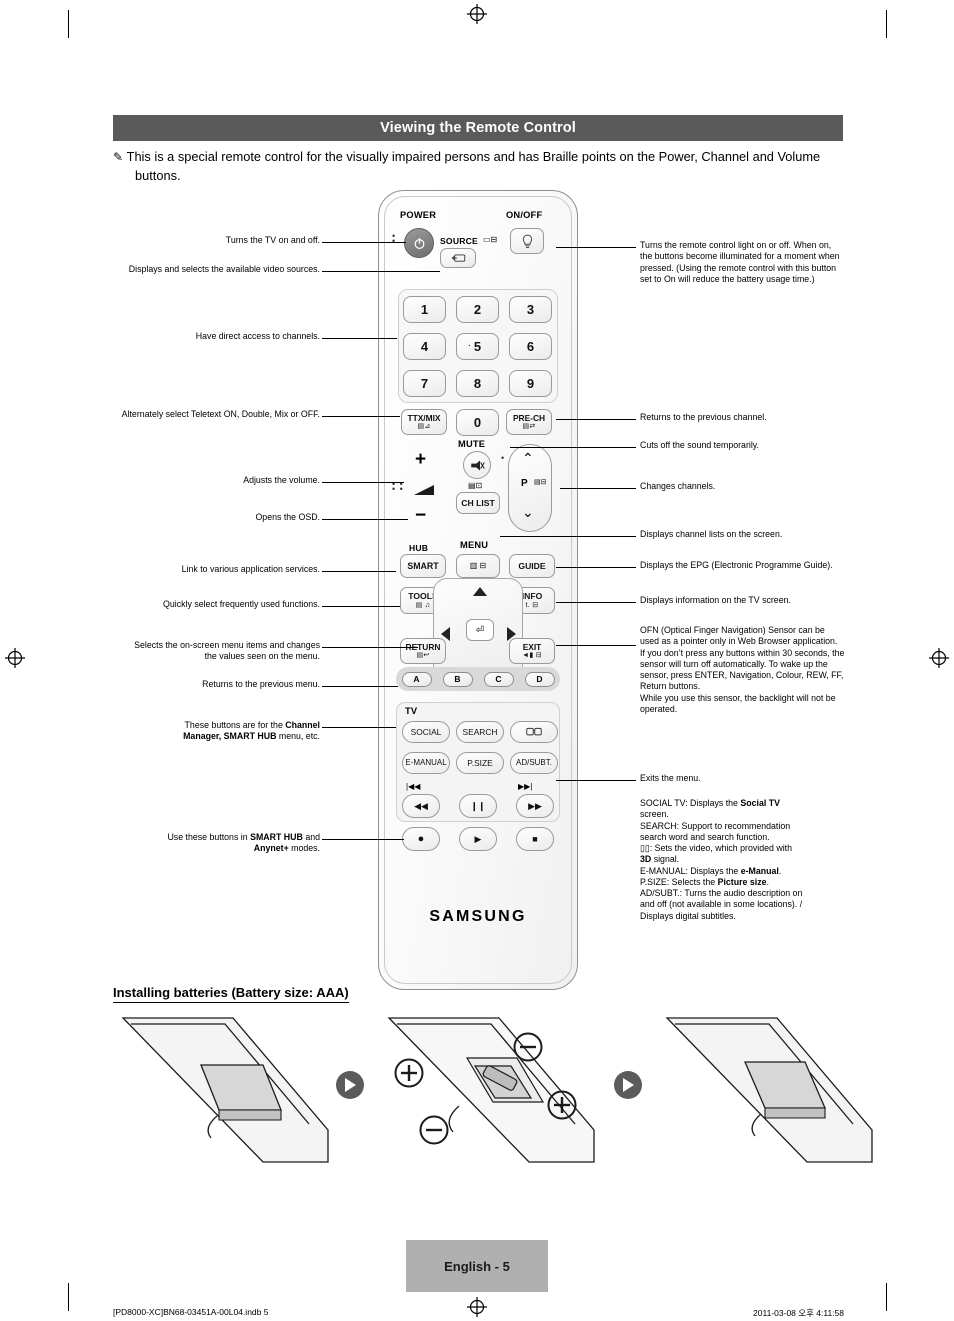 The height and width of the screenshot is (1321, 954). What do you see at coordinates (529, 422) in the screenshot?
I see `pre-ch-button: PRE-CH ▤⇄` at bounding box center [529, 422].